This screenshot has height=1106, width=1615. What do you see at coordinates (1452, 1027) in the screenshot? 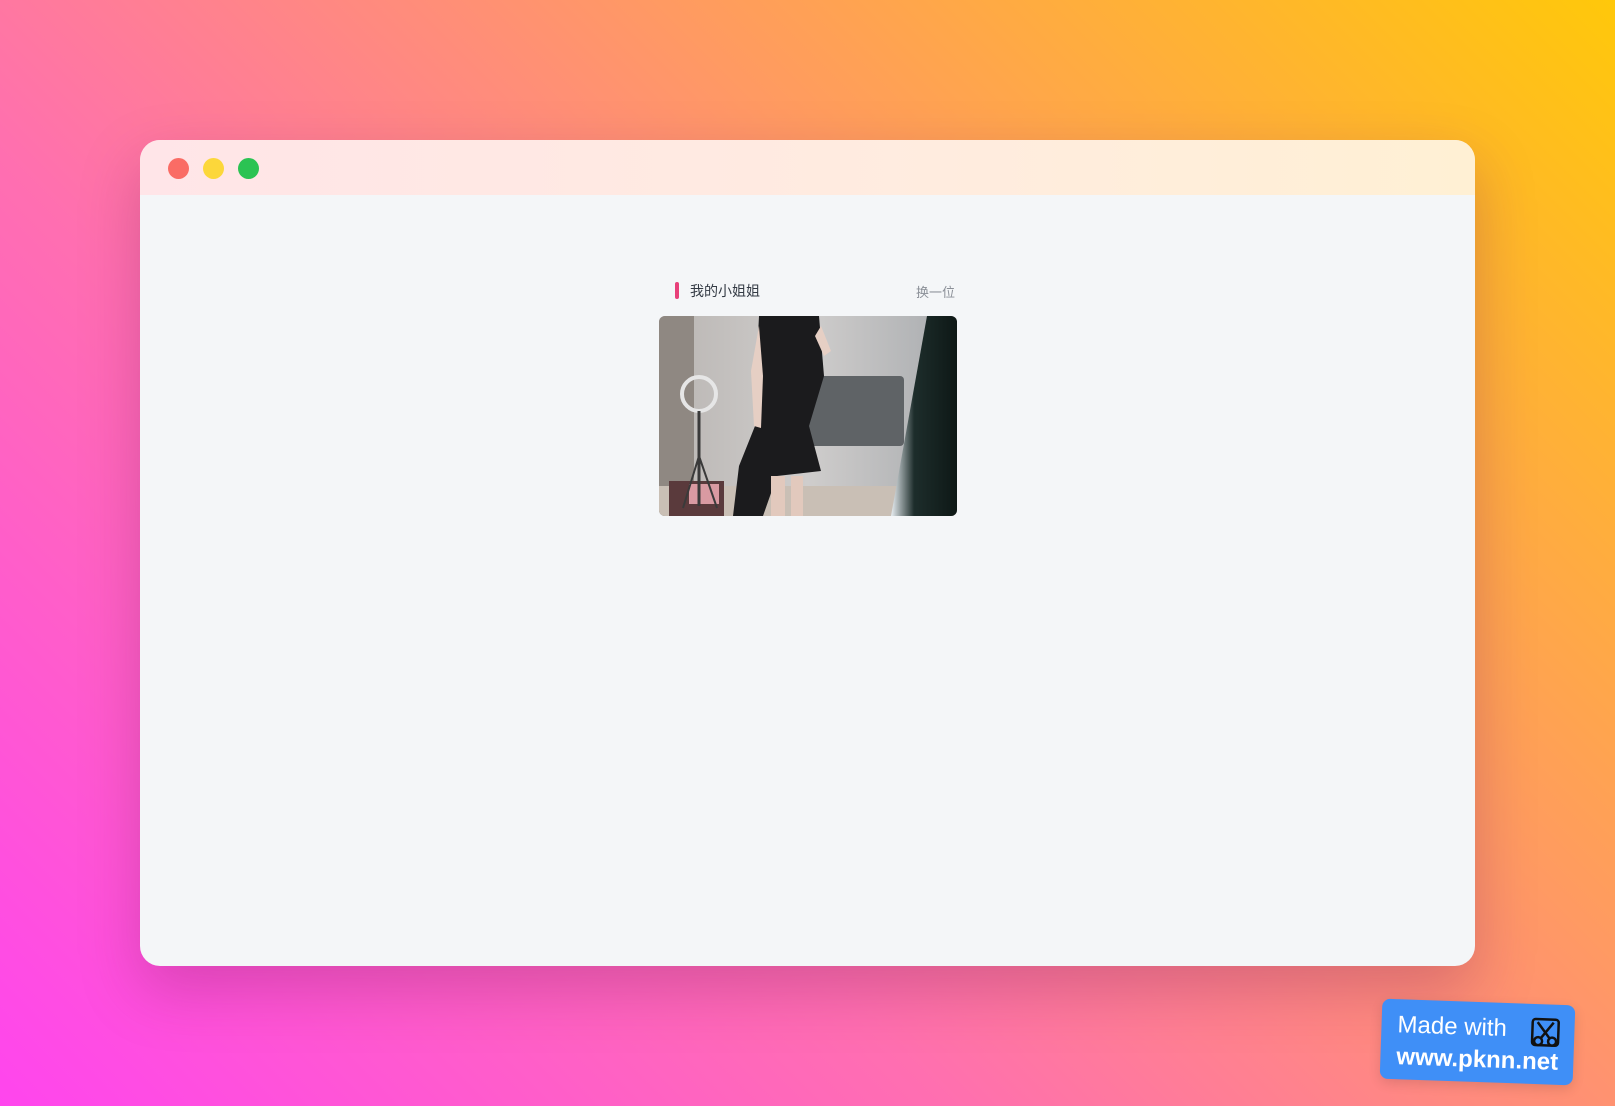
I see `badge-made-with-text: Made with` at bounding box center [1452, 1027].